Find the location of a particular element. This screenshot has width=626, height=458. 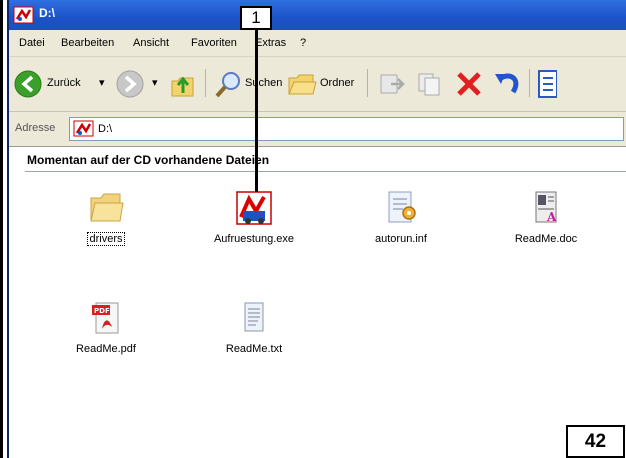

upgrade-exe-icon is located at coordinates (254, 208).